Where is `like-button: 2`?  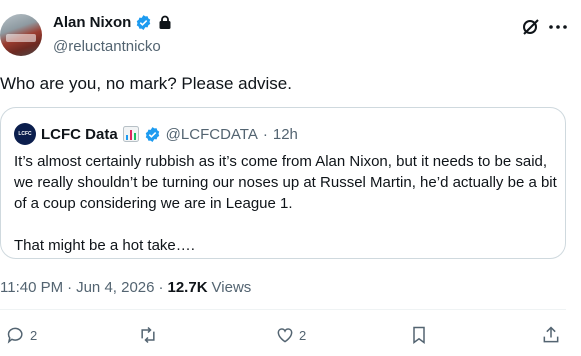 like-button: 2 is located at coordinates (290, 335).